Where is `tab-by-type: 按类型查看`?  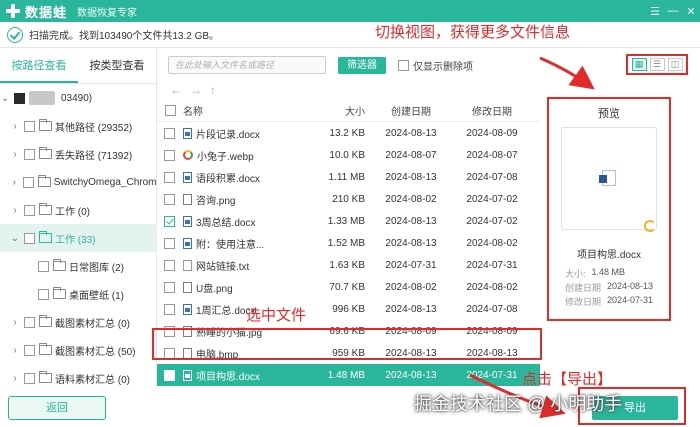
tab-by-type: 按类型查看 is located at coordinates (117, 65).